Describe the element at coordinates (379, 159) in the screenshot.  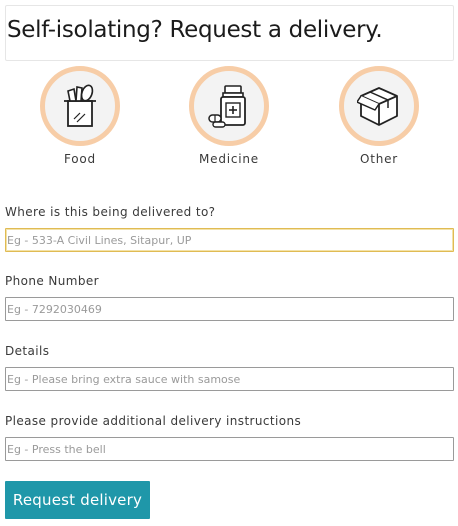
I see `category-other-label: Other` at that location.